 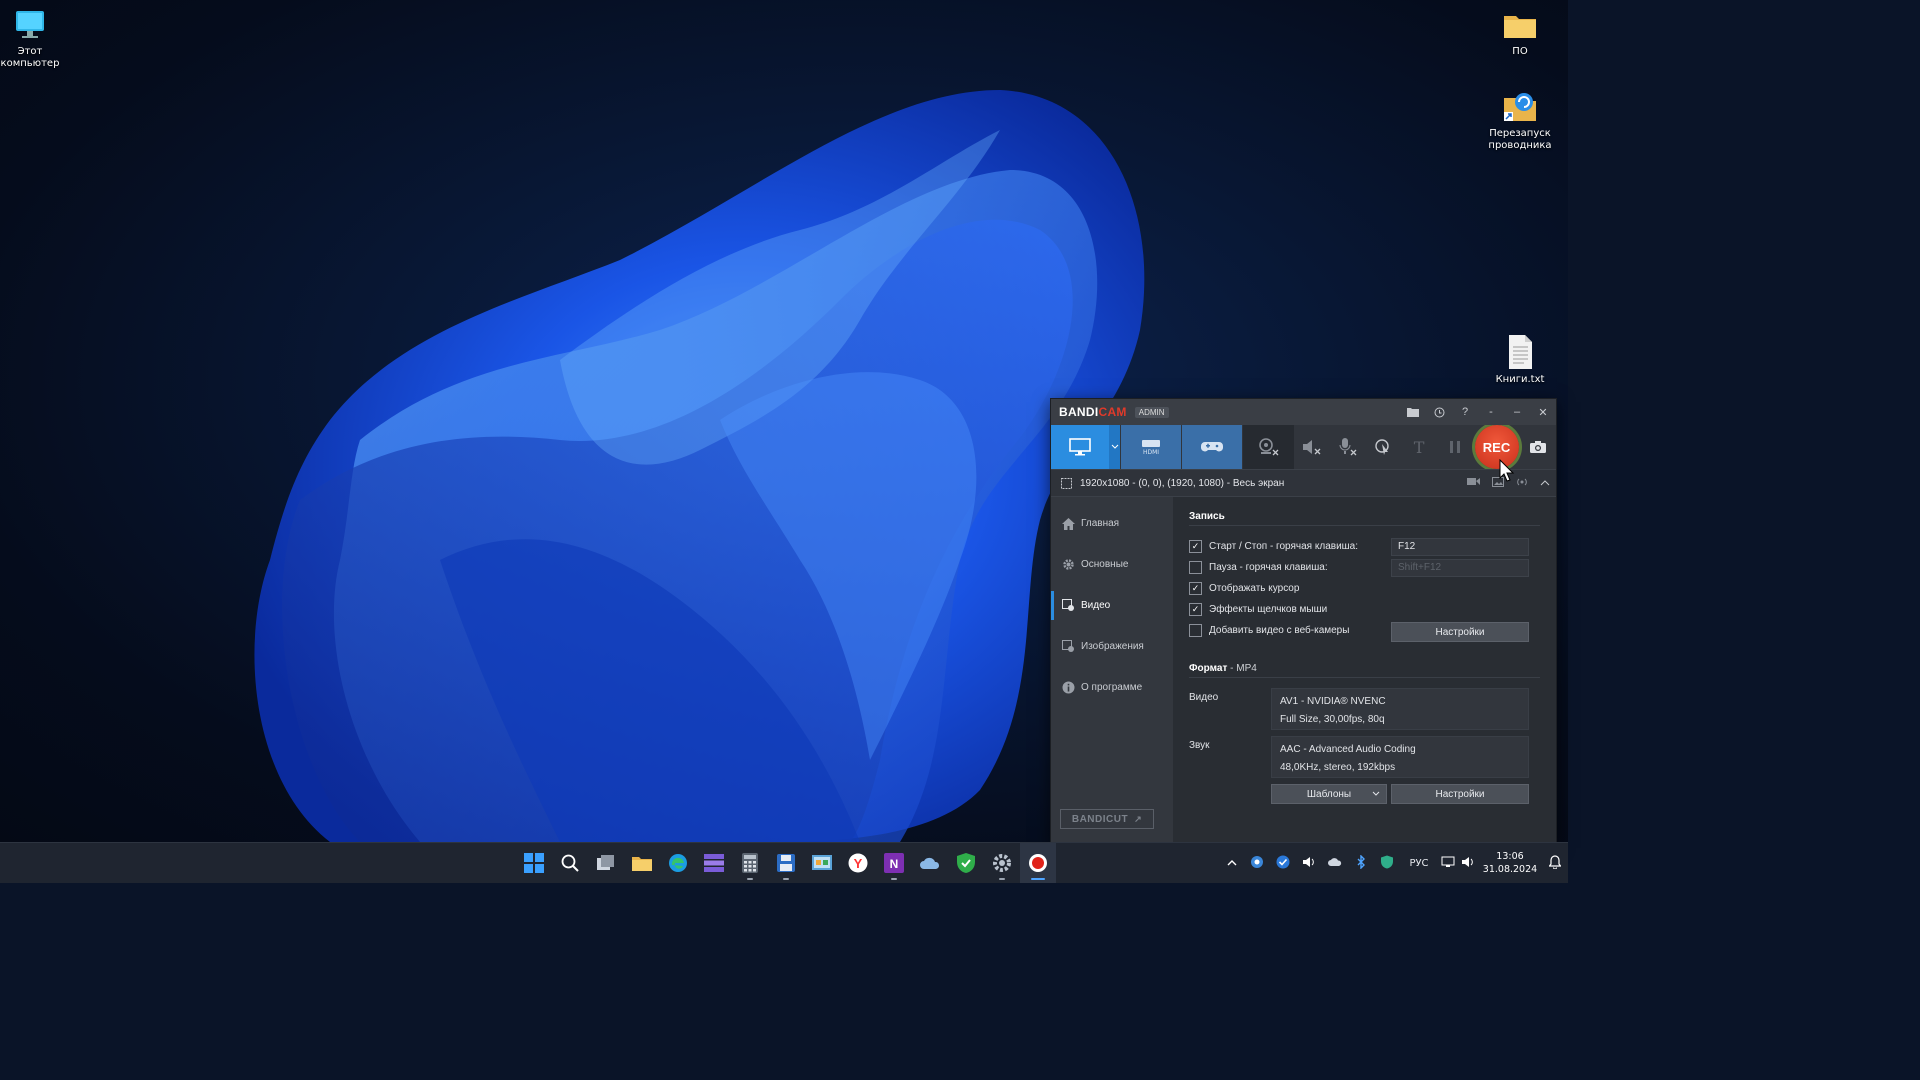 What do you see at coordinates (1195, 588) in the screenshot?
I see `checkbox-show-cursor: ✓` at bounding box center [1195, 588].